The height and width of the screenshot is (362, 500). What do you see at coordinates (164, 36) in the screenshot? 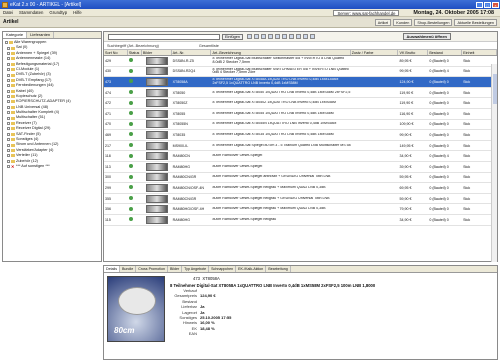
I see `search-input` at bounding box center [164, 36].